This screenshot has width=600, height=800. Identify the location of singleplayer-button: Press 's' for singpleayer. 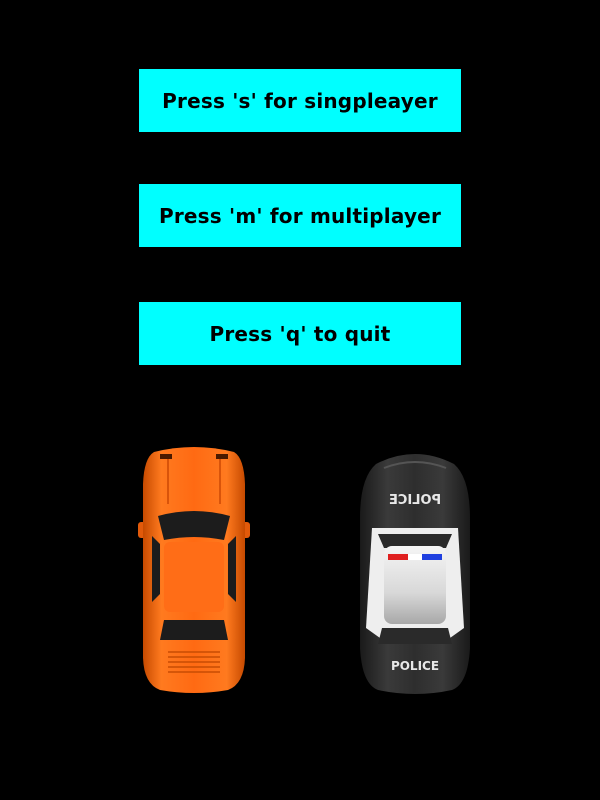
(300, 100).